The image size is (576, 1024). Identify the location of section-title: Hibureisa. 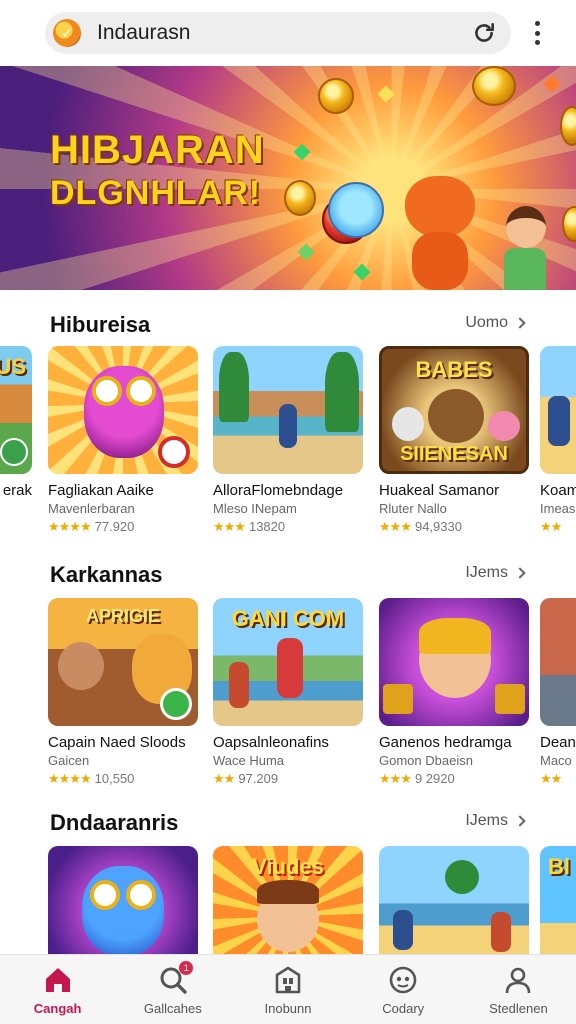
(100, 324).